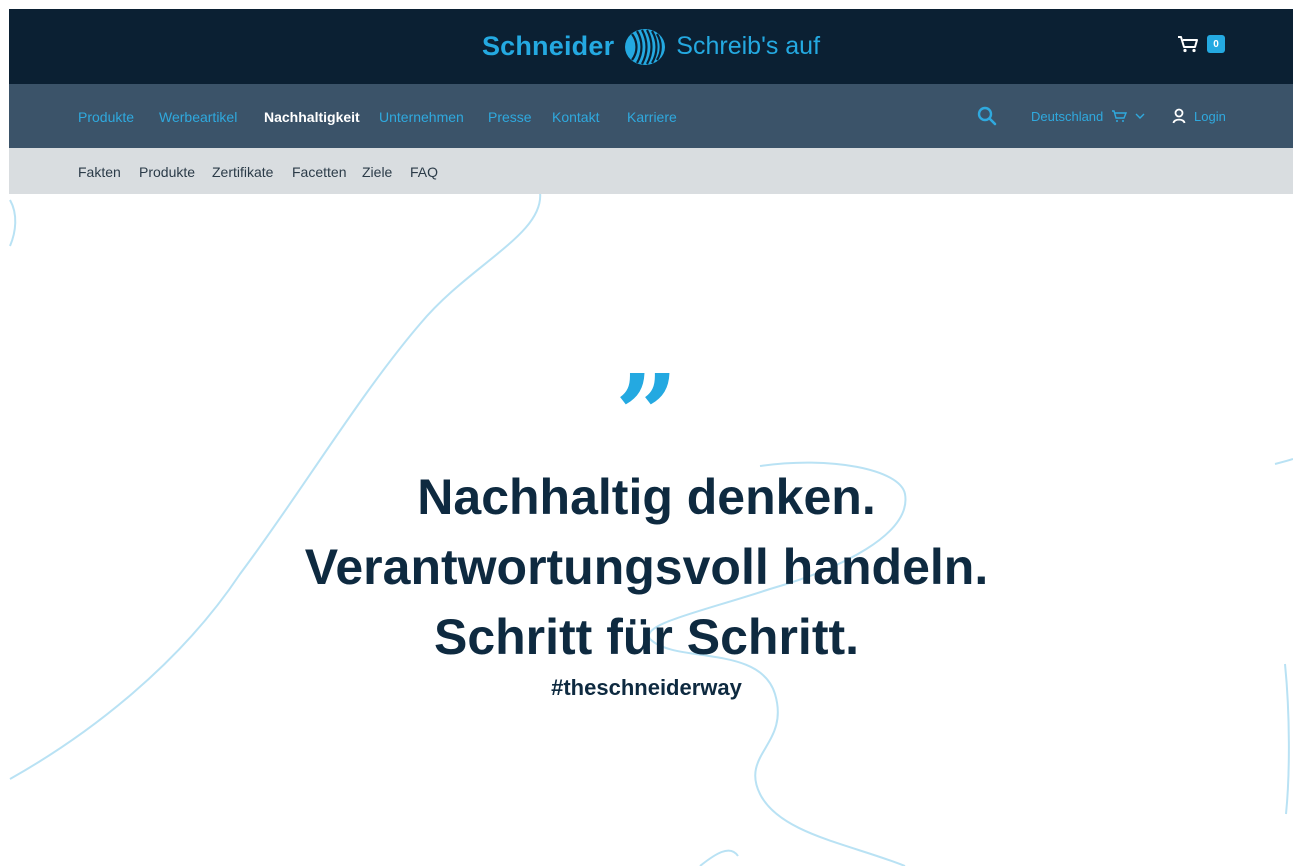  Describe the element at coordinates (312, 116) in the screenshot. I see `nav-item-nachhaltigkeit: Nachhaltigkeit` at that location.